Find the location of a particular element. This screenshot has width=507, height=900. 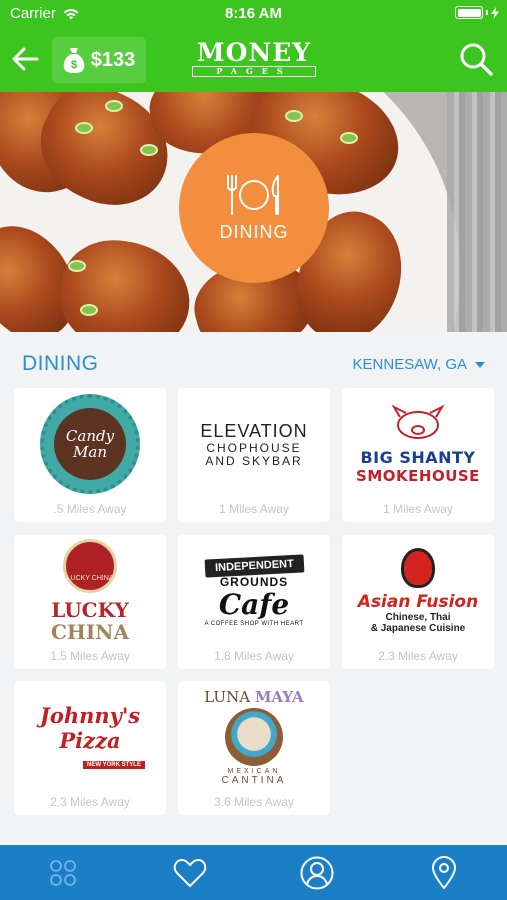

listing-logo: Johnny's Pizza NEW YORK STYLE is located at coordinates (90, 737).